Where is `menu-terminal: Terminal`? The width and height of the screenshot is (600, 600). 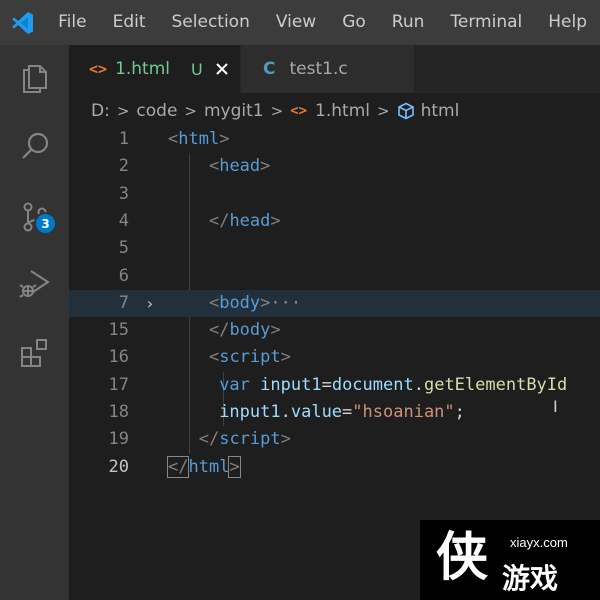 menu-terminal: Terminal is located at coordinates (486, 22).